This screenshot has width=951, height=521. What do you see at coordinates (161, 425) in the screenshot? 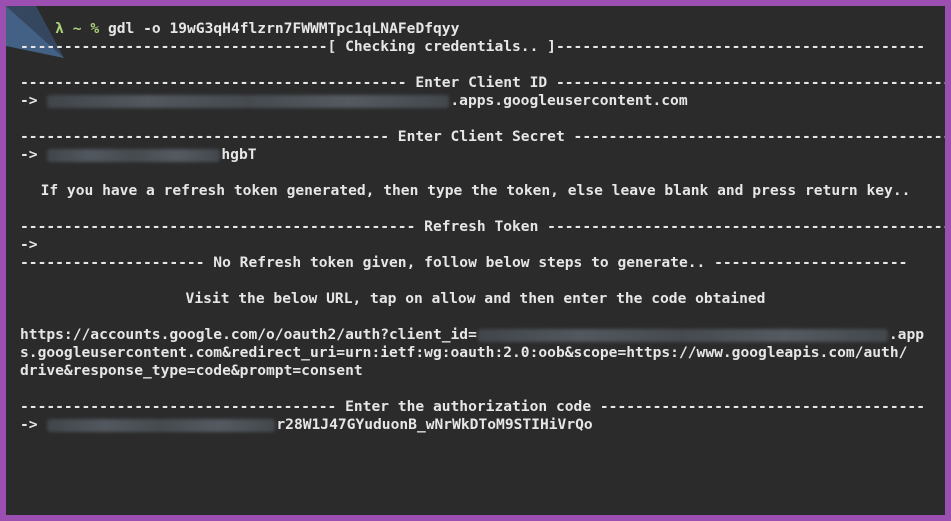
I see `redacted-auth-code` at bounding box center [161, 425].